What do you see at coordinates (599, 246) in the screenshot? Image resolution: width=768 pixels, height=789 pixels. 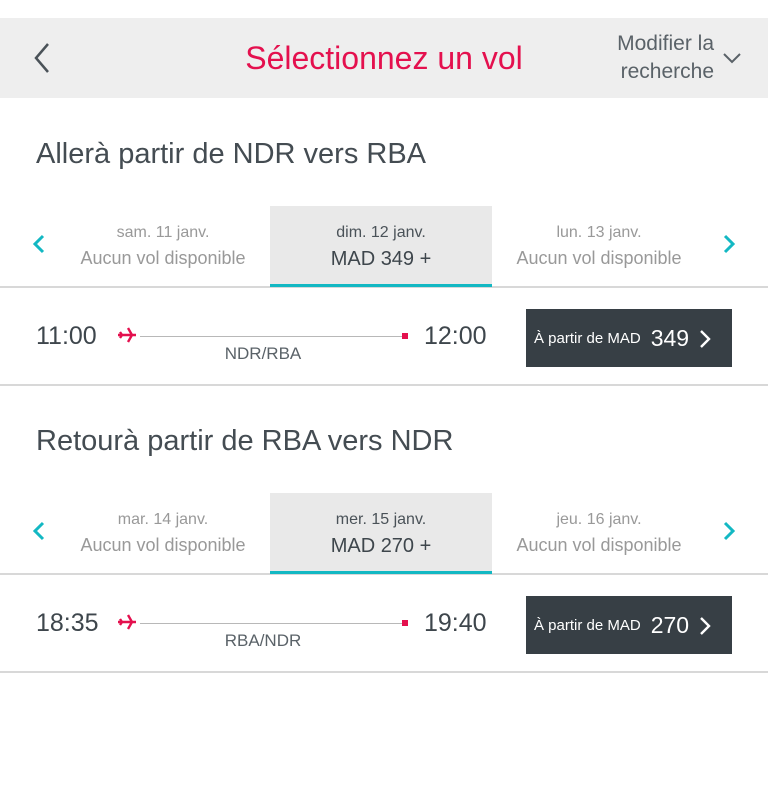 I see `outbound-date-next: lun. 13 janv. Aucun vol disponible` at bounding box center [599, 246].